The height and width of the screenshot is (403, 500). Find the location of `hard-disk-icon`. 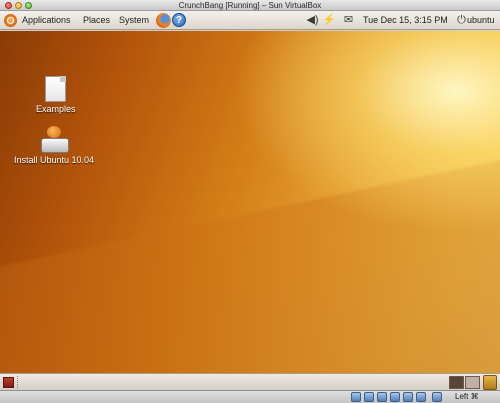

hard-disk-icon is located at coordinates (356, 397).